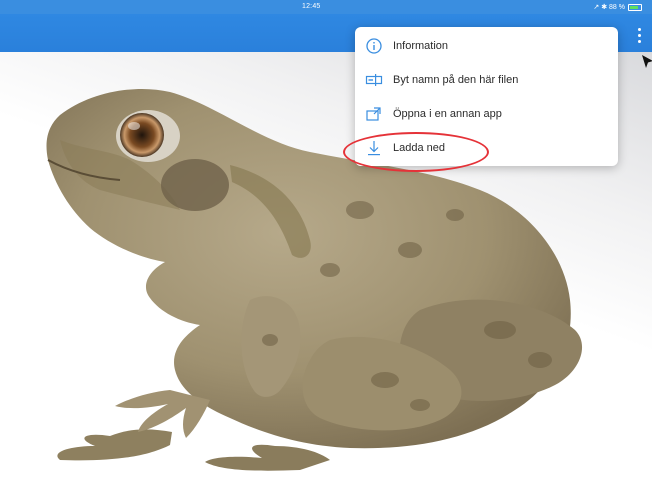  I want to click on rename-icon, so click(374, 80).